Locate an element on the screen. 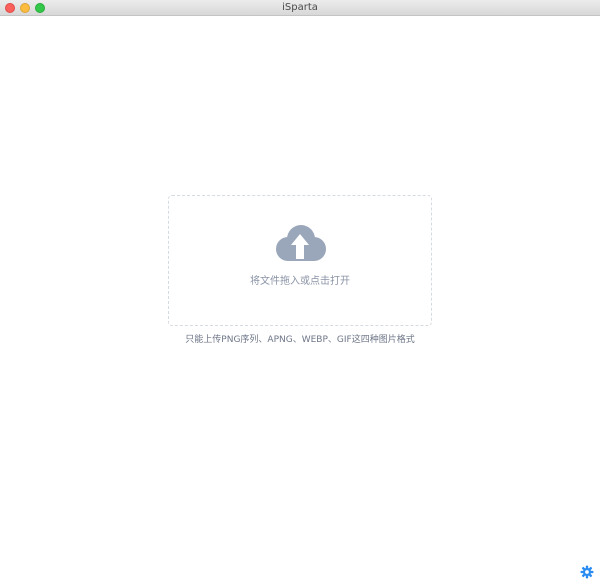 The width and height of the screenshot is (600, 585). cloud-upload-icon is located at coordinates (301, 243).